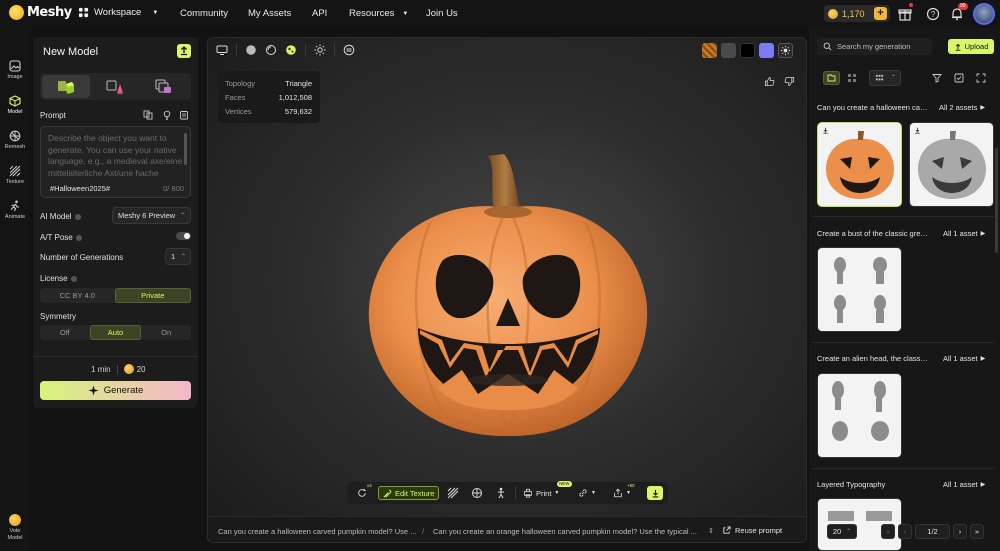  I want to click on swatch-purple, so click(766, 50).